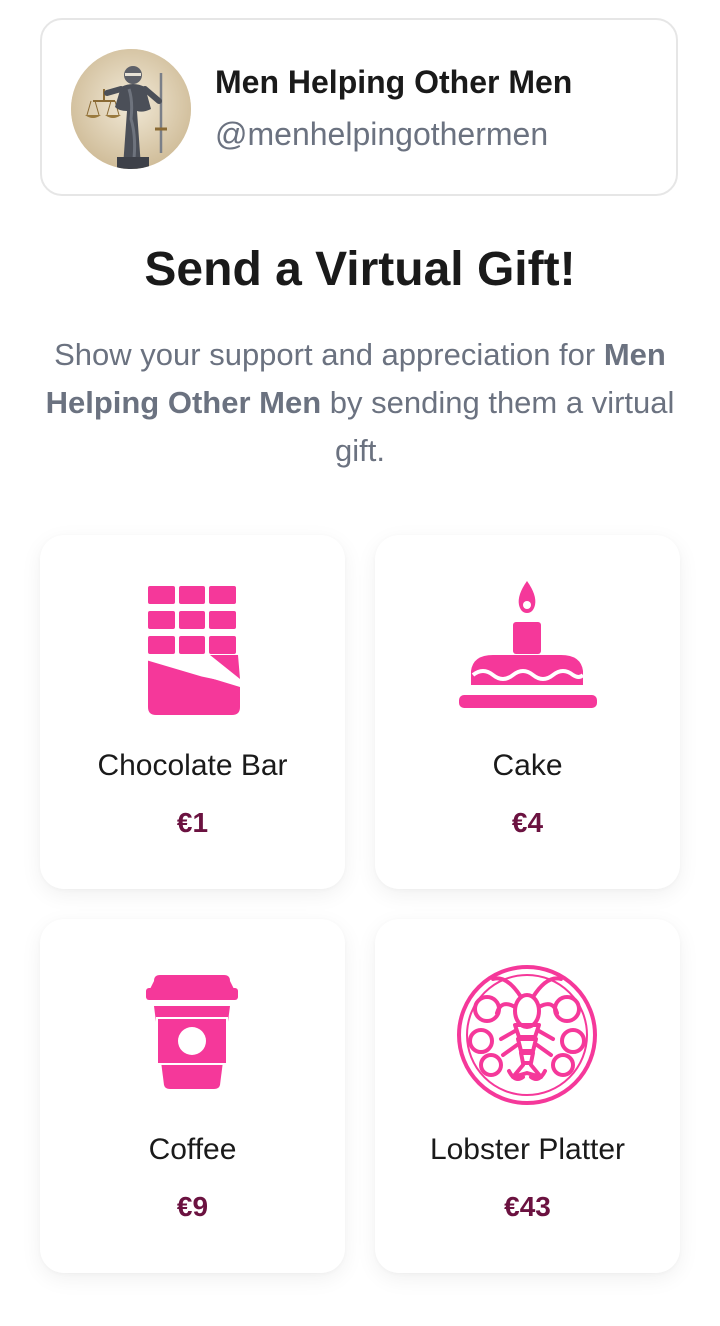  I want to click on chocolate-bar-icon, so click(192, 650).